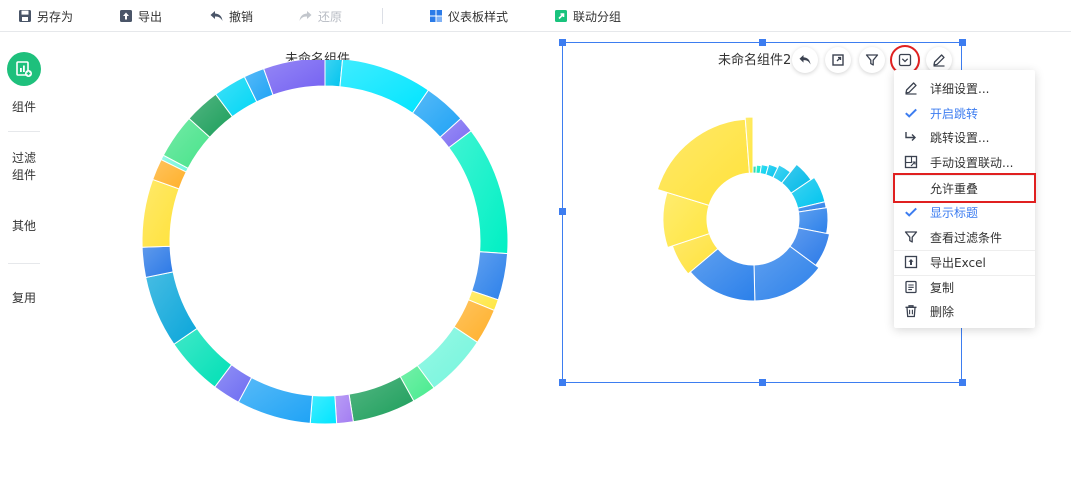 Image resolution: width=1071 pixels, height=489 pixels. I want to click on save-as-button: 另存为, so click(45, 16).